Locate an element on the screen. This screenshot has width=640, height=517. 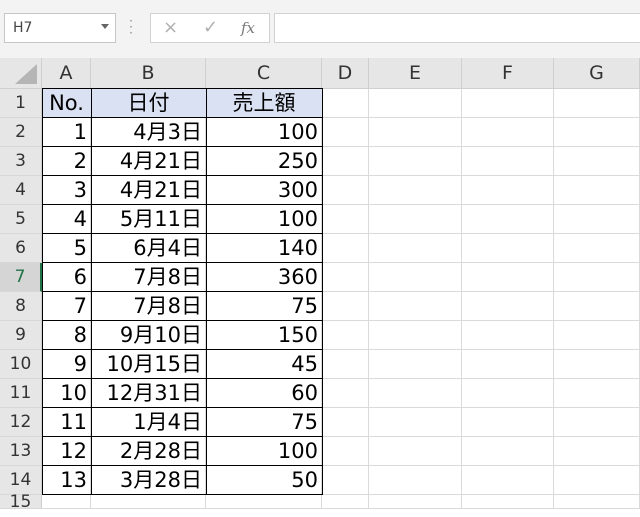
cell-d9 is located at coordinates (345, 335).